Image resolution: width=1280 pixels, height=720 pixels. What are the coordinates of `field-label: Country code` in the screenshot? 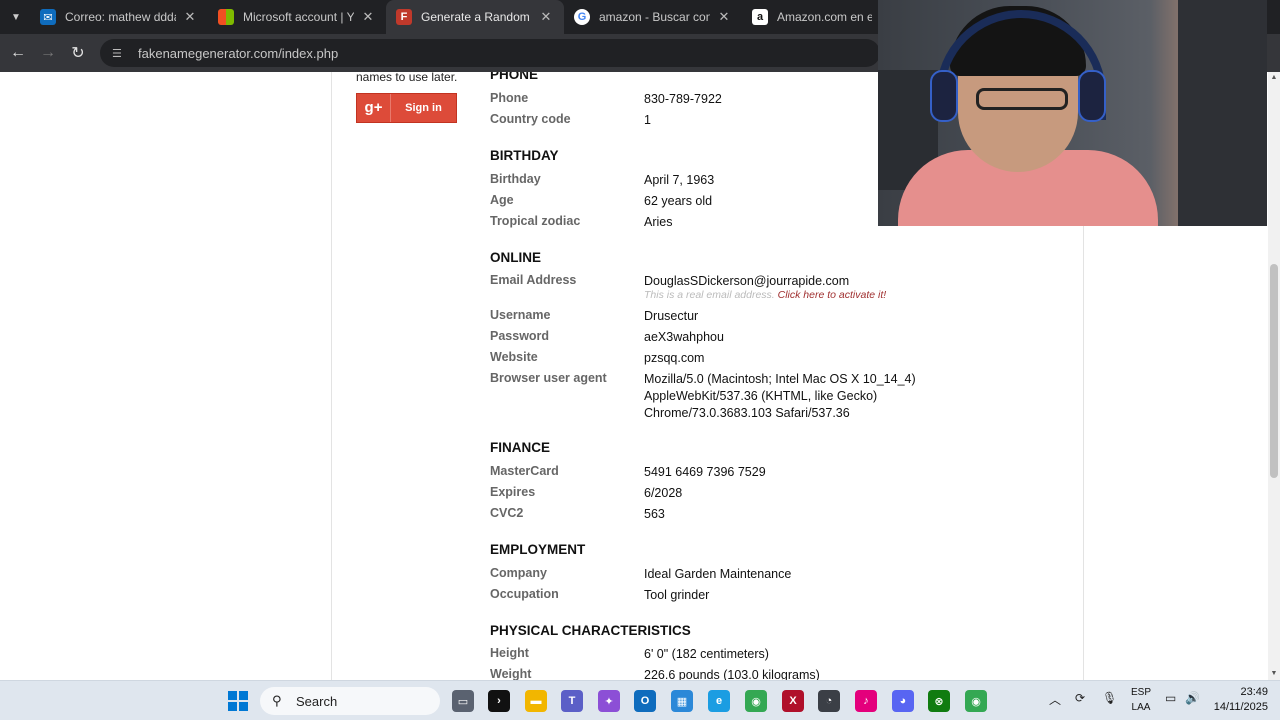 It's located at (530, 119).